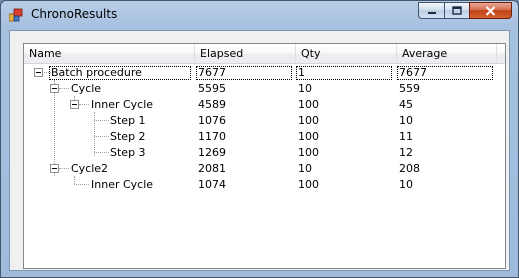 This screenshot has height=278, width=519. Describe the element at coordinates (264, 153) in the screenshot. I see `tree-row: Step 3 1269 100 12` at that location.